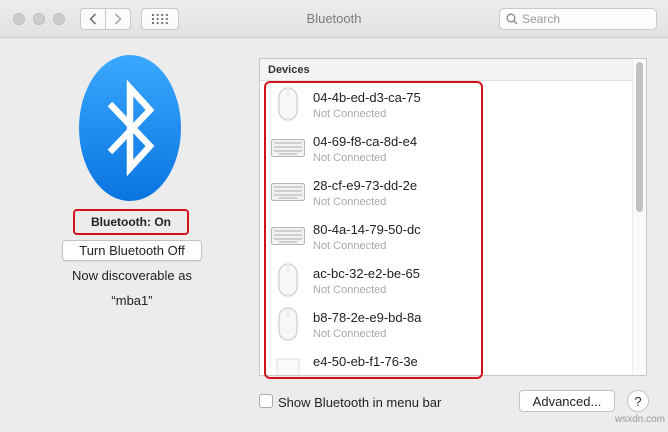  I want to click on watermark-text: wsxdn.com, so click(640, 419).